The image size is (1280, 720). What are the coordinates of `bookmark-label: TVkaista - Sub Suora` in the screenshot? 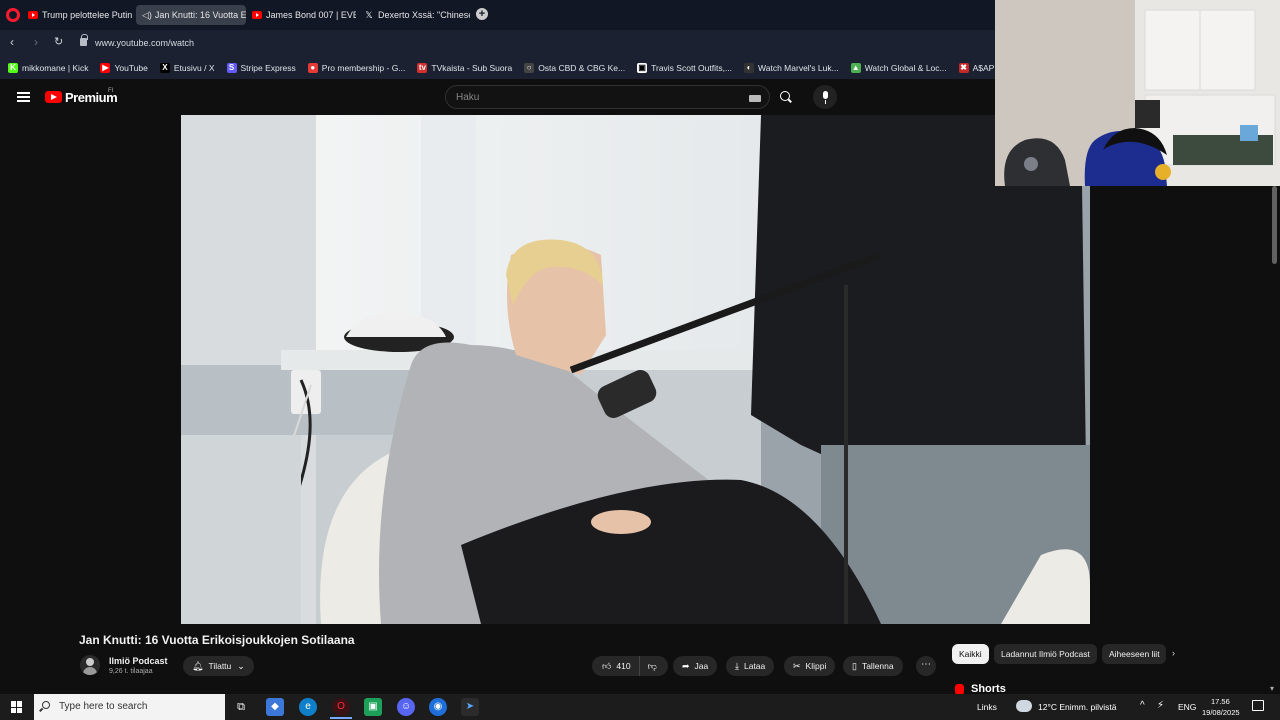 It's located at (472, 68).